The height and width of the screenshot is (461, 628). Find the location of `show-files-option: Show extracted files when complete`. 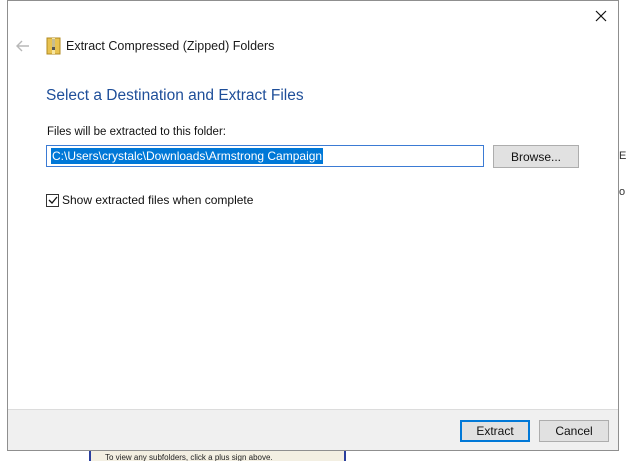

show-files-option: Show extracted files when complete is located at coordinates (149, 200).